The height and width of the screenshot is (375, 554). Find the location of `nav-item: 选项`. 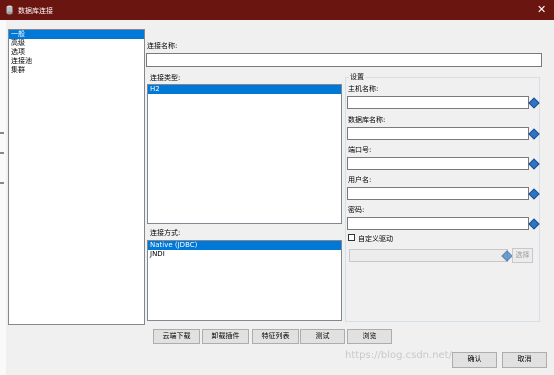

nav-item: 选项 is located at coordinates (76, 52).